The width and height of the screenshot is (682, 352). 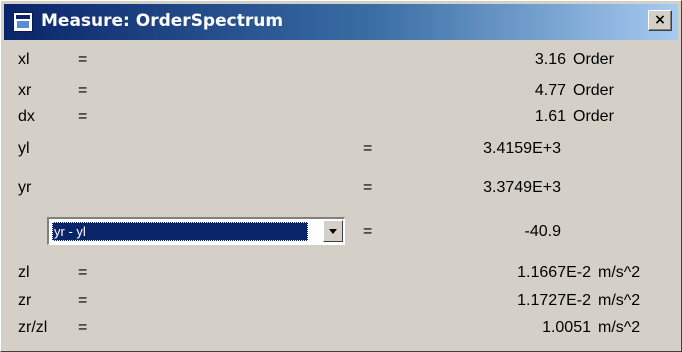 What do you see at coordinates (368, 231) in the screenshot?
I see `equals-calc: =` at bounding box center [368, 231].